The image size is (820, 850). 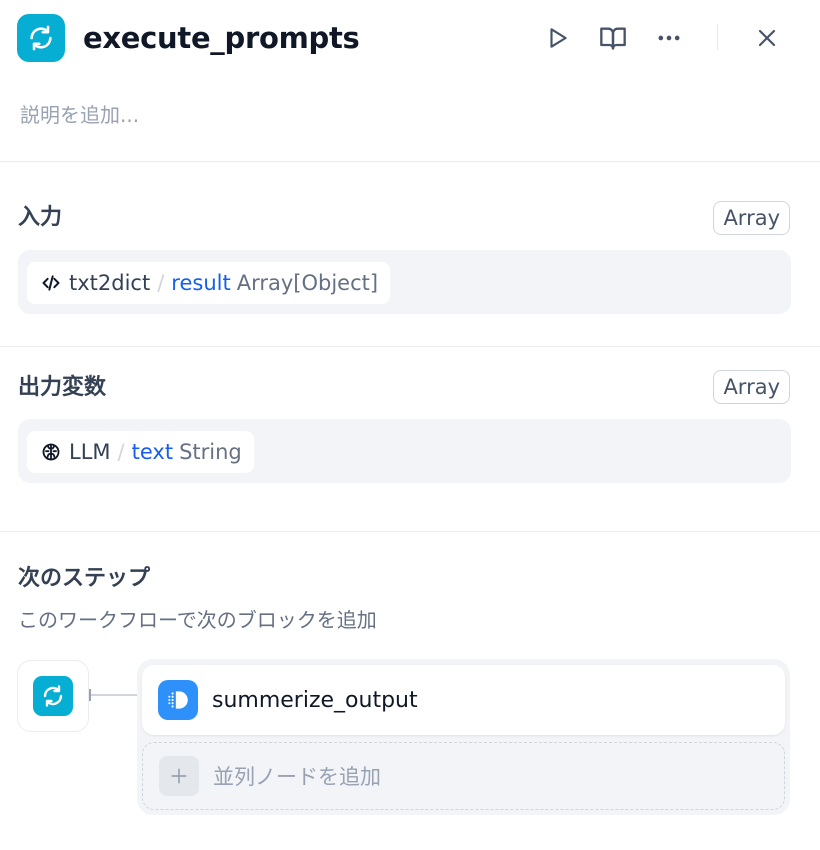 I want to click on close-icon, so click(x=767, y=38).